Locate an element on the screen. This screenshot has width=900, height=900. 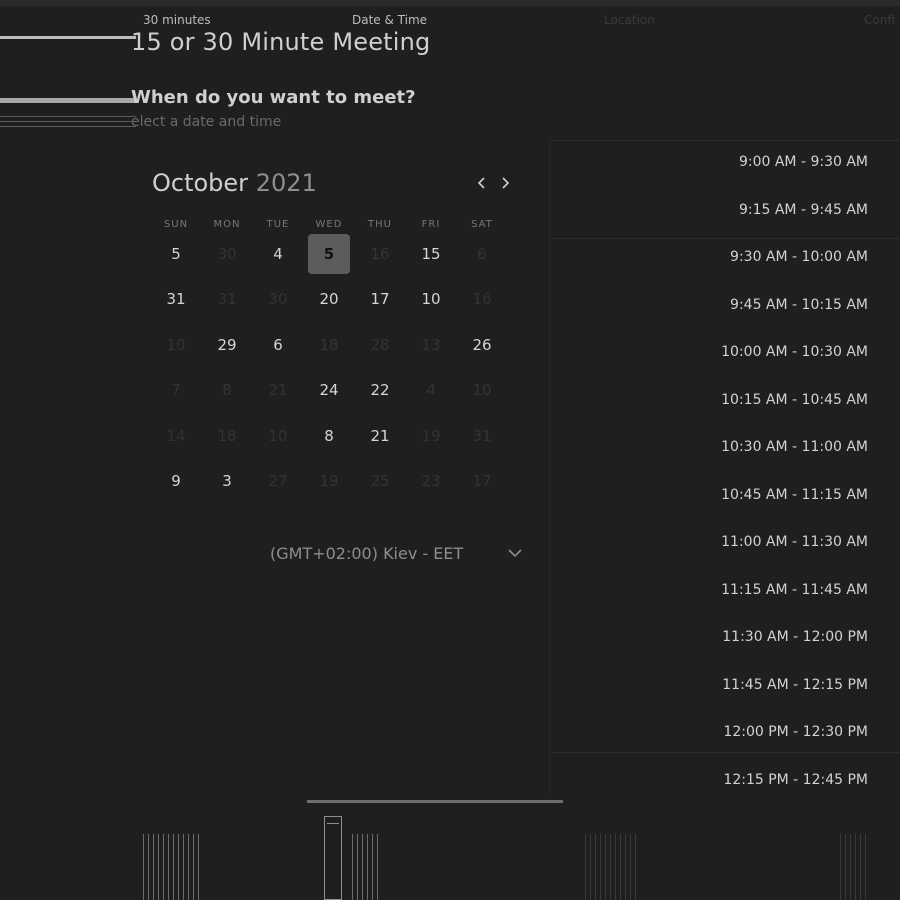
active-step-indicator is located at coordinates (435, 801).